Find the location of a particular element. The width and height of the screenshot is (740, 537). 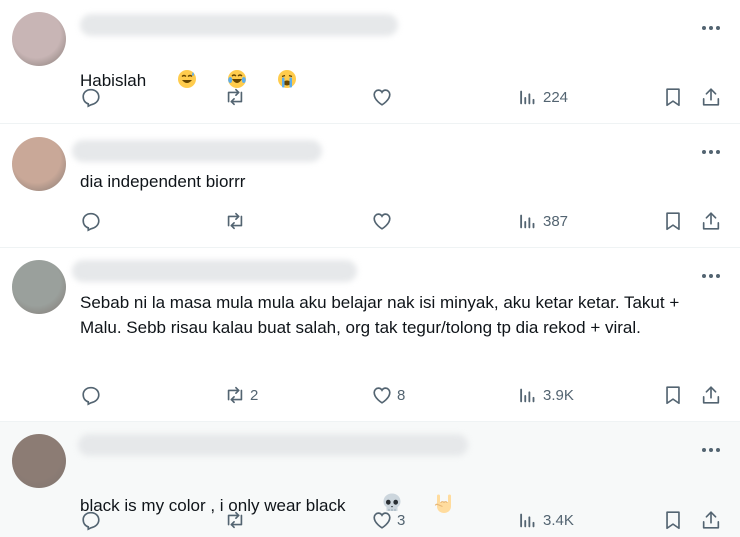

views-count: 3.4K is located at coordinates (558, 520).